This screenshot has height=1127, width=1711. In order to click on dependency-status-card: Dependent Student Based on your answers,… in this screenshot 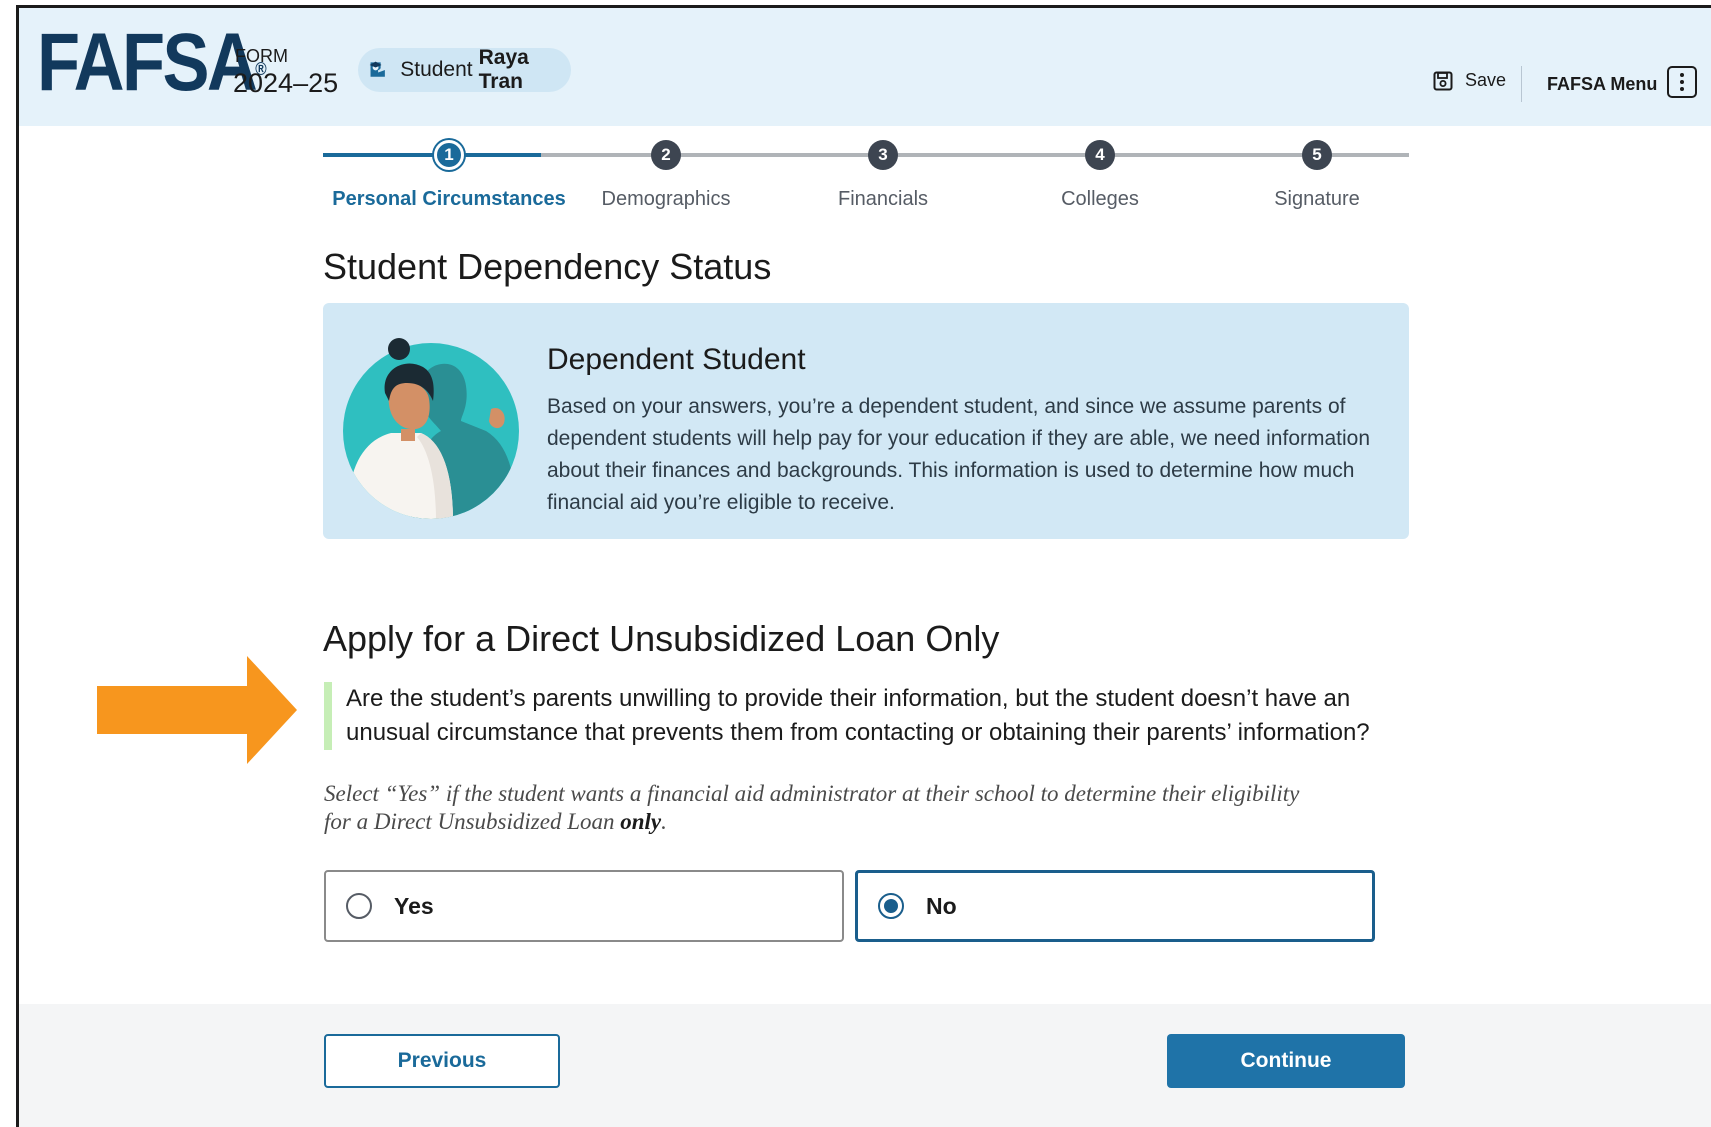, I will do `click(866, 421)`.